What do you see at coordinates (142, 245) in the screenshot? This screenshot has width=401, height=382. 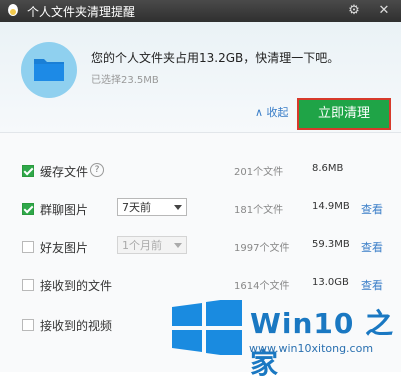 I see `select-value: 1个月前` at bounding box center [142, 245].